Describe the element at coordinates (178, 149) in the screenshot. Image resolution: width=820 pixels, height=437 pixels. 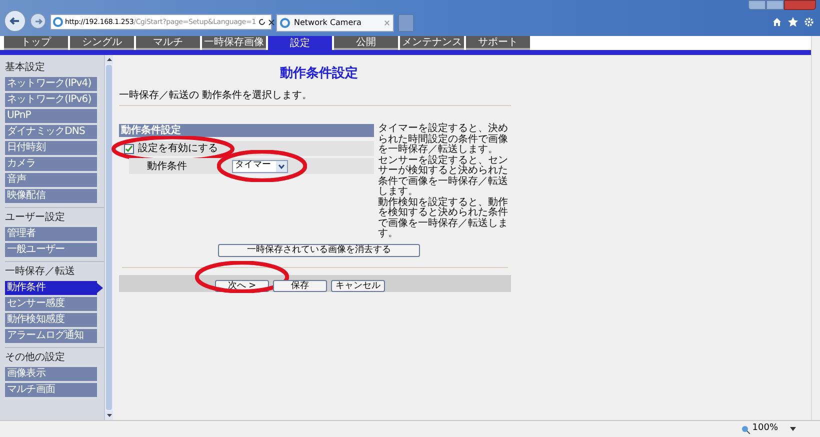
I see `checkbox-label: 設定を有効にする` at that location.